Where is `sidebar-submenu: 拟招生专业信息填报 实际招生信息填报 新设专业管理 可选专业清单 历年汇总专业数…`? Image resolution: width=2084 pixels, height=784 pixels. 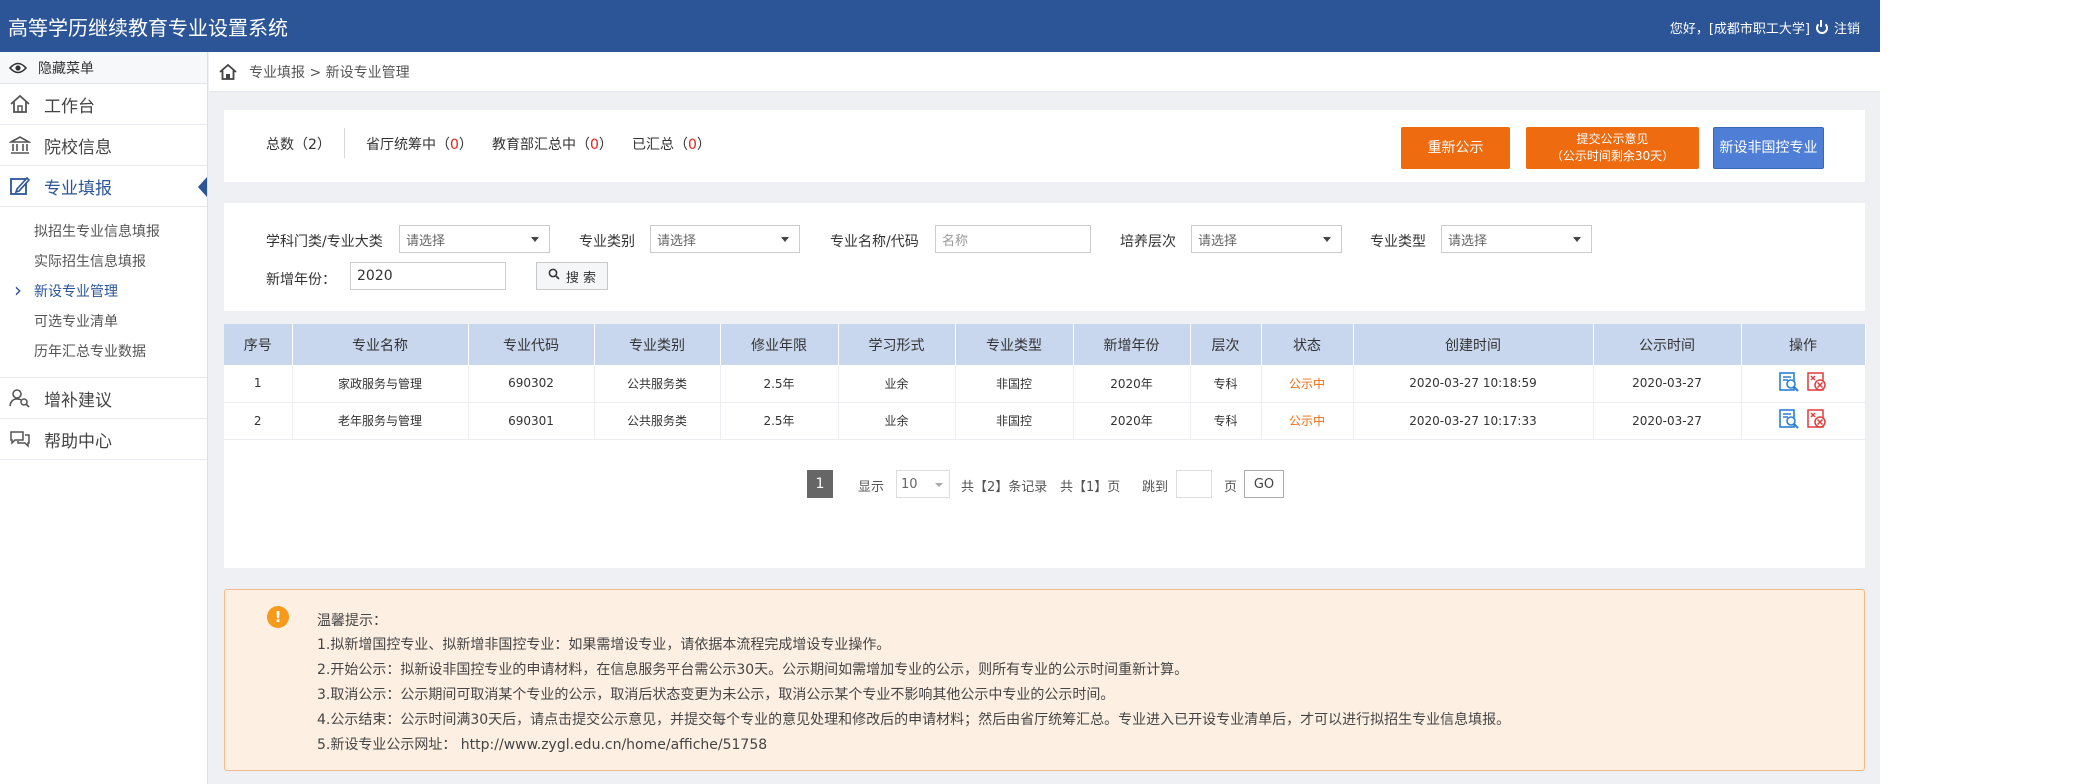
sidebar-submenu: 拟招生专业信息填报 实际招生信息填报 新设专业管理 可选专业清单 历年汇总专业数… is located at coordinates (103, 292).